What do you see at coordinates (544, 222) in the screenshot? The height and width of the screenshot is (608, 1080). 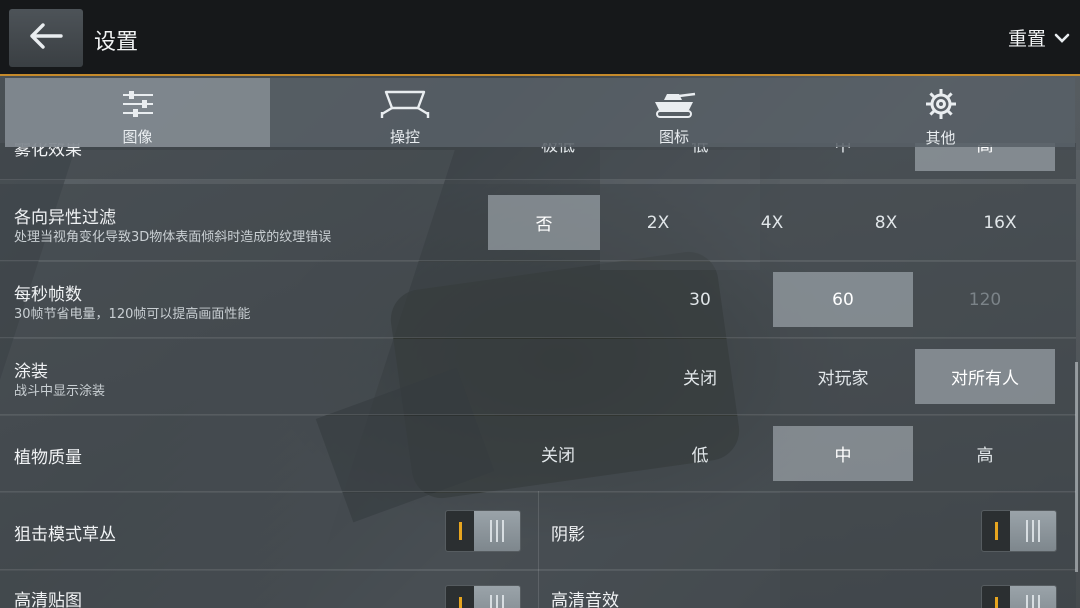 I see `option-aniso-off: 否` at bounding box center [544, 222].